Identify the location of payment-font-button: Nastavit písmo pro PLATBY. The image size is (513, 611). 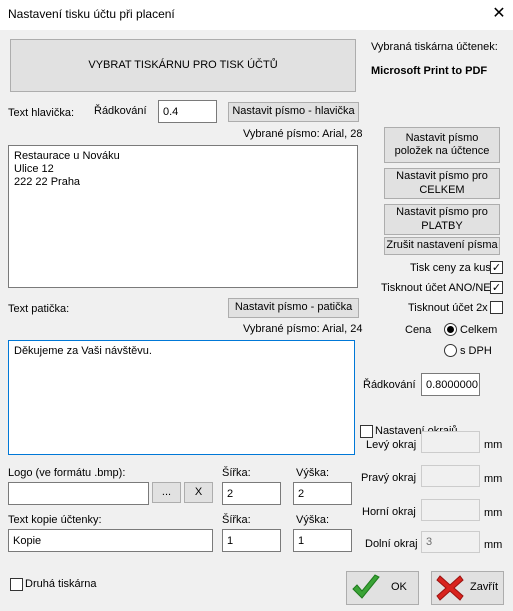
(442, 219).